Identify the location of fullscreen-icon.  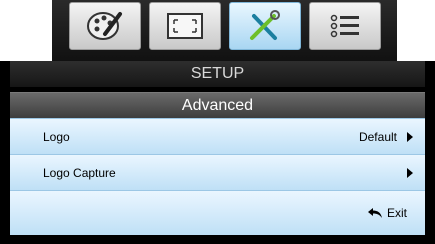
(185, 26).